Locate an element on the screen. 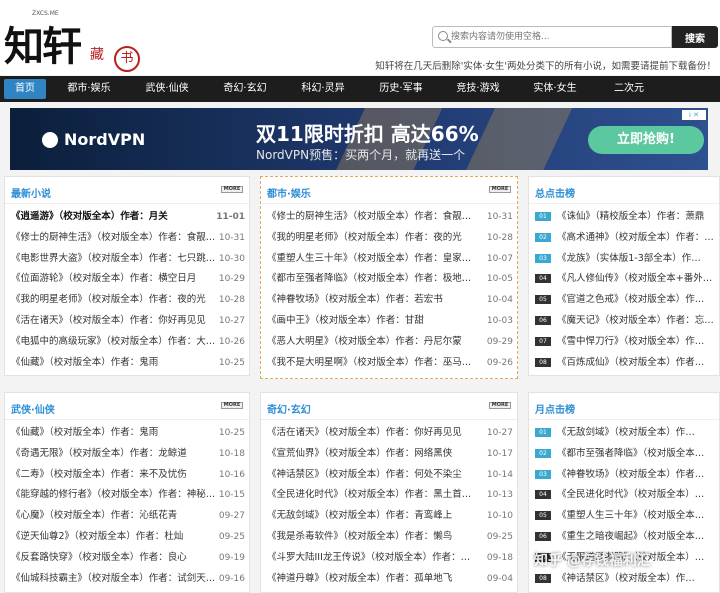  nav-item-0: 首页 is located at coordinates (25, 89).